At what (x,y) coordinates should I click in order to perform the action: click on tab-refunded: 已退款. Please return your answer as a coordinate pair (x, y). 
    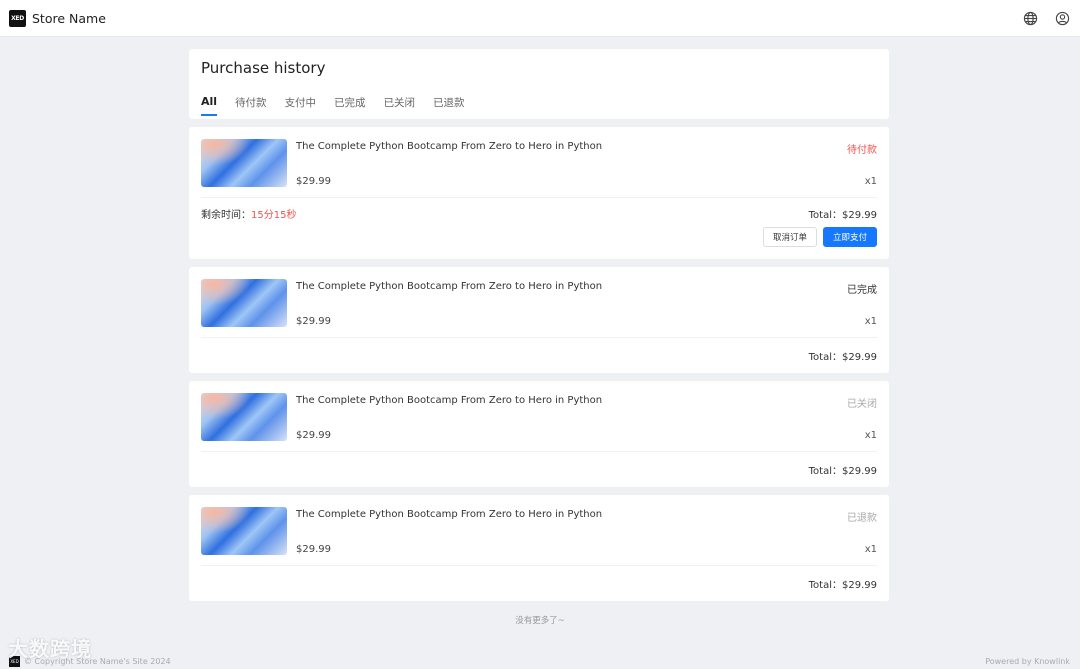
    Looking at the image, I should click on (449, 105).